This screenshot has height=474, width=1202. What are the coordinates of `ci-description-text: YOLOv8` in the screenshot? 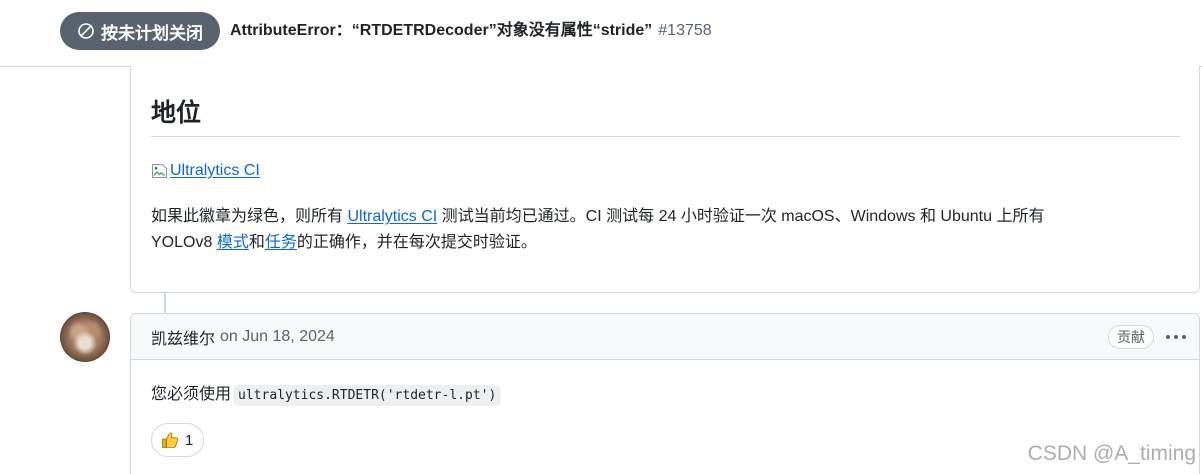 It's located at (184, 242).